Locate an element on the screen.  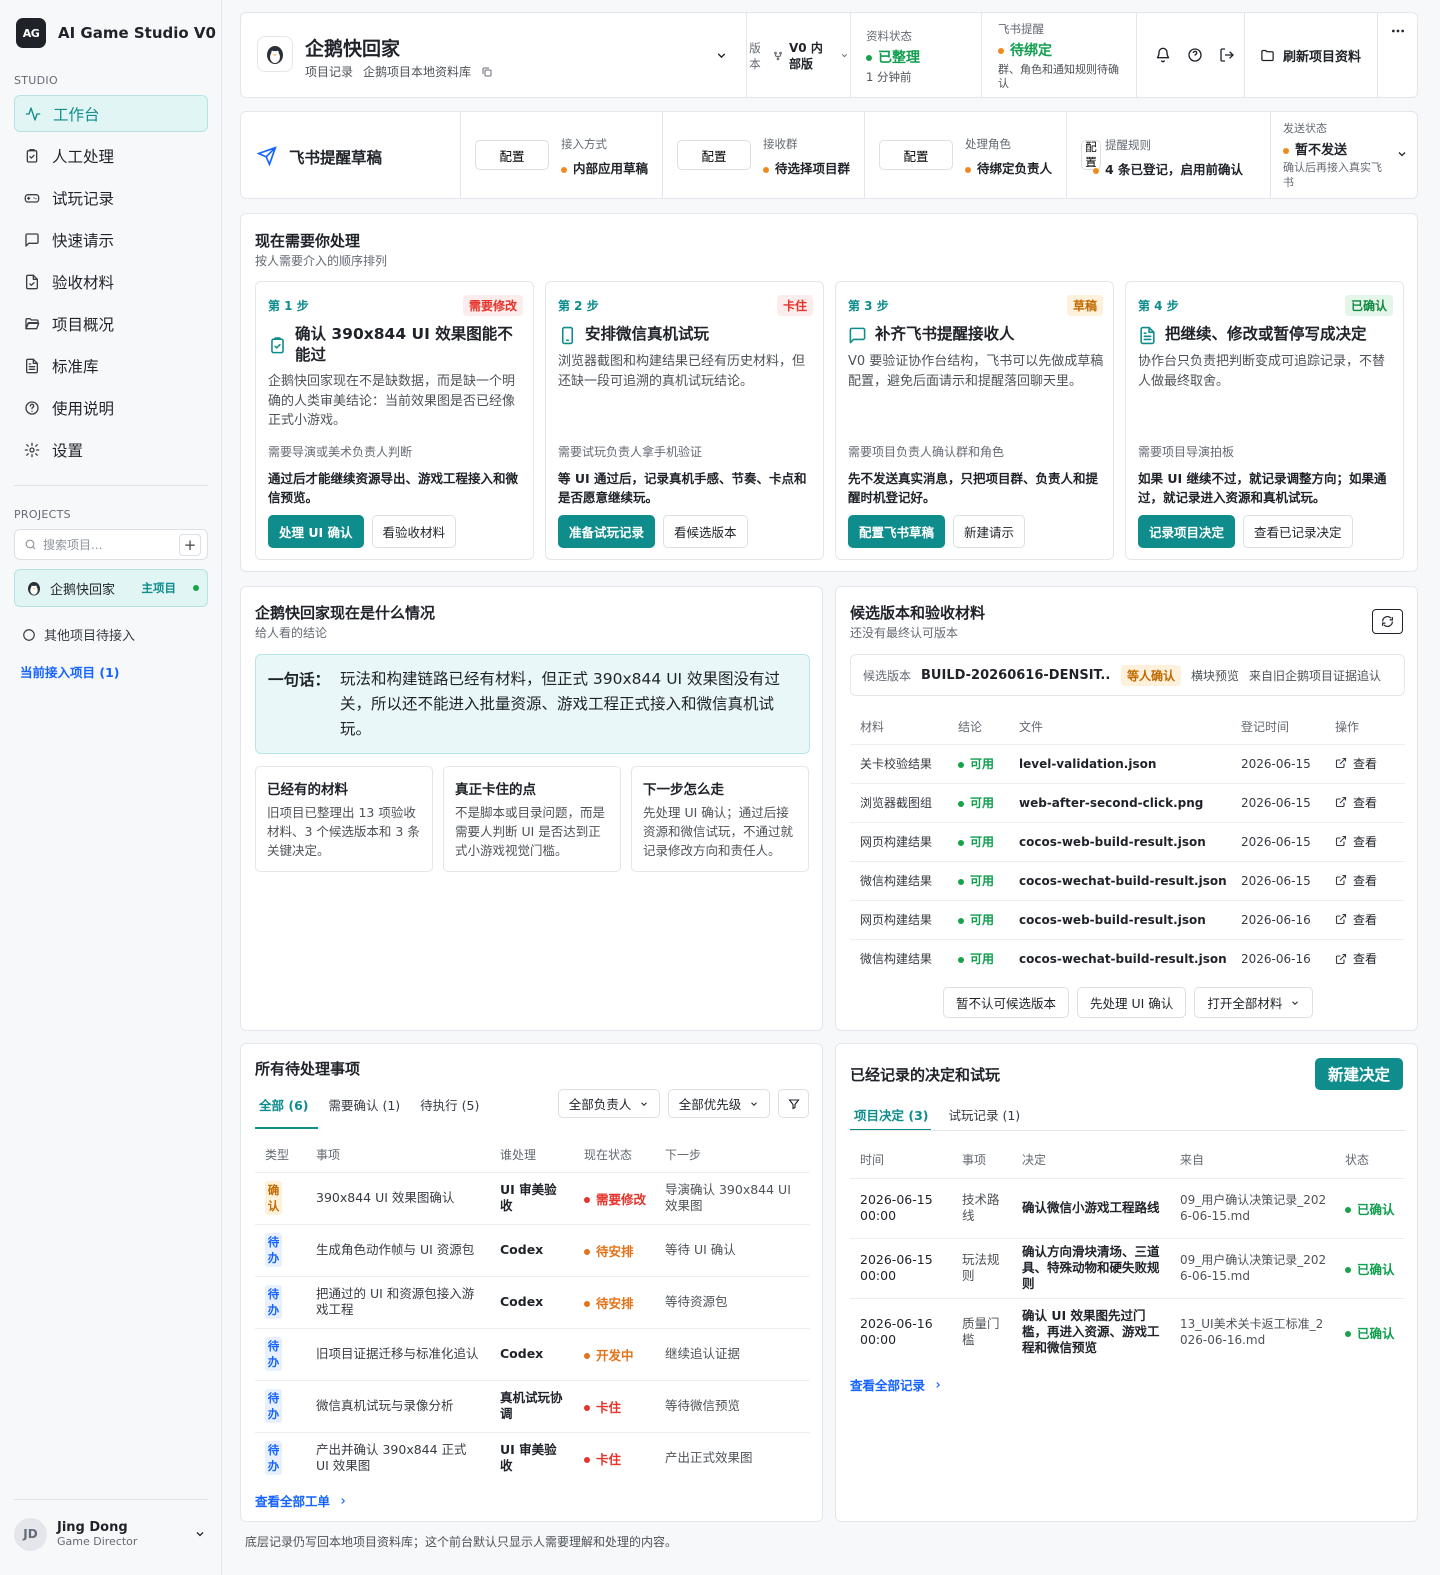
expand-chevron-icon is located at coordinates (1402, 154).